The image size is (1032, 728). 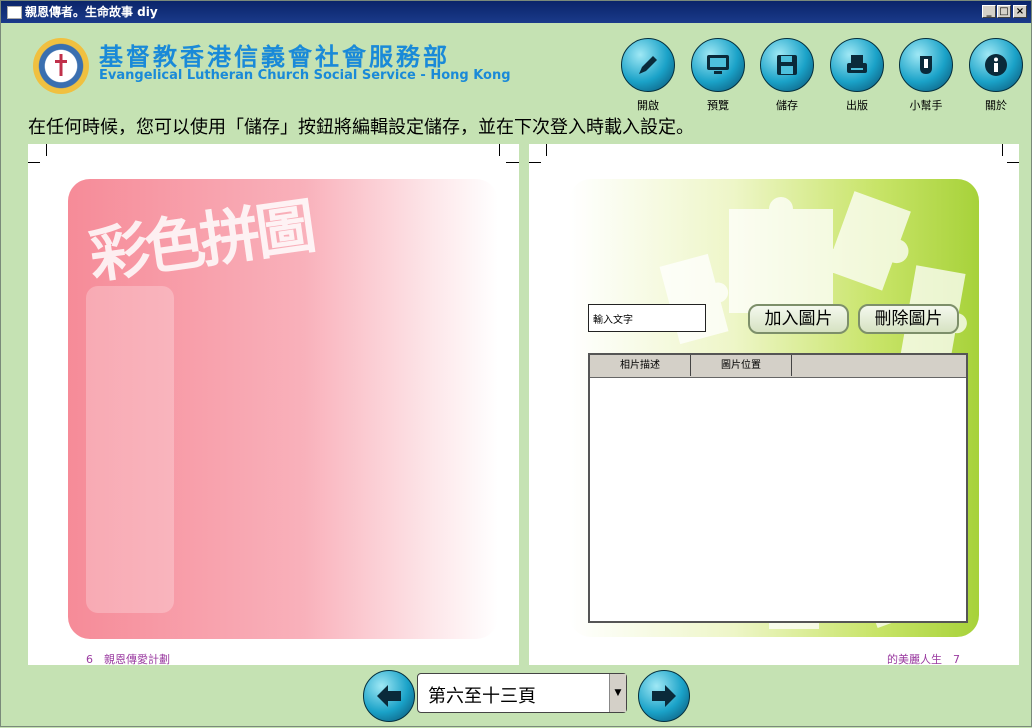 What do you see at coordinates (482, 696) in the screenshot?
I see `page-range-selected-value: 第六至十三頁` at bounding box center [482, 696].